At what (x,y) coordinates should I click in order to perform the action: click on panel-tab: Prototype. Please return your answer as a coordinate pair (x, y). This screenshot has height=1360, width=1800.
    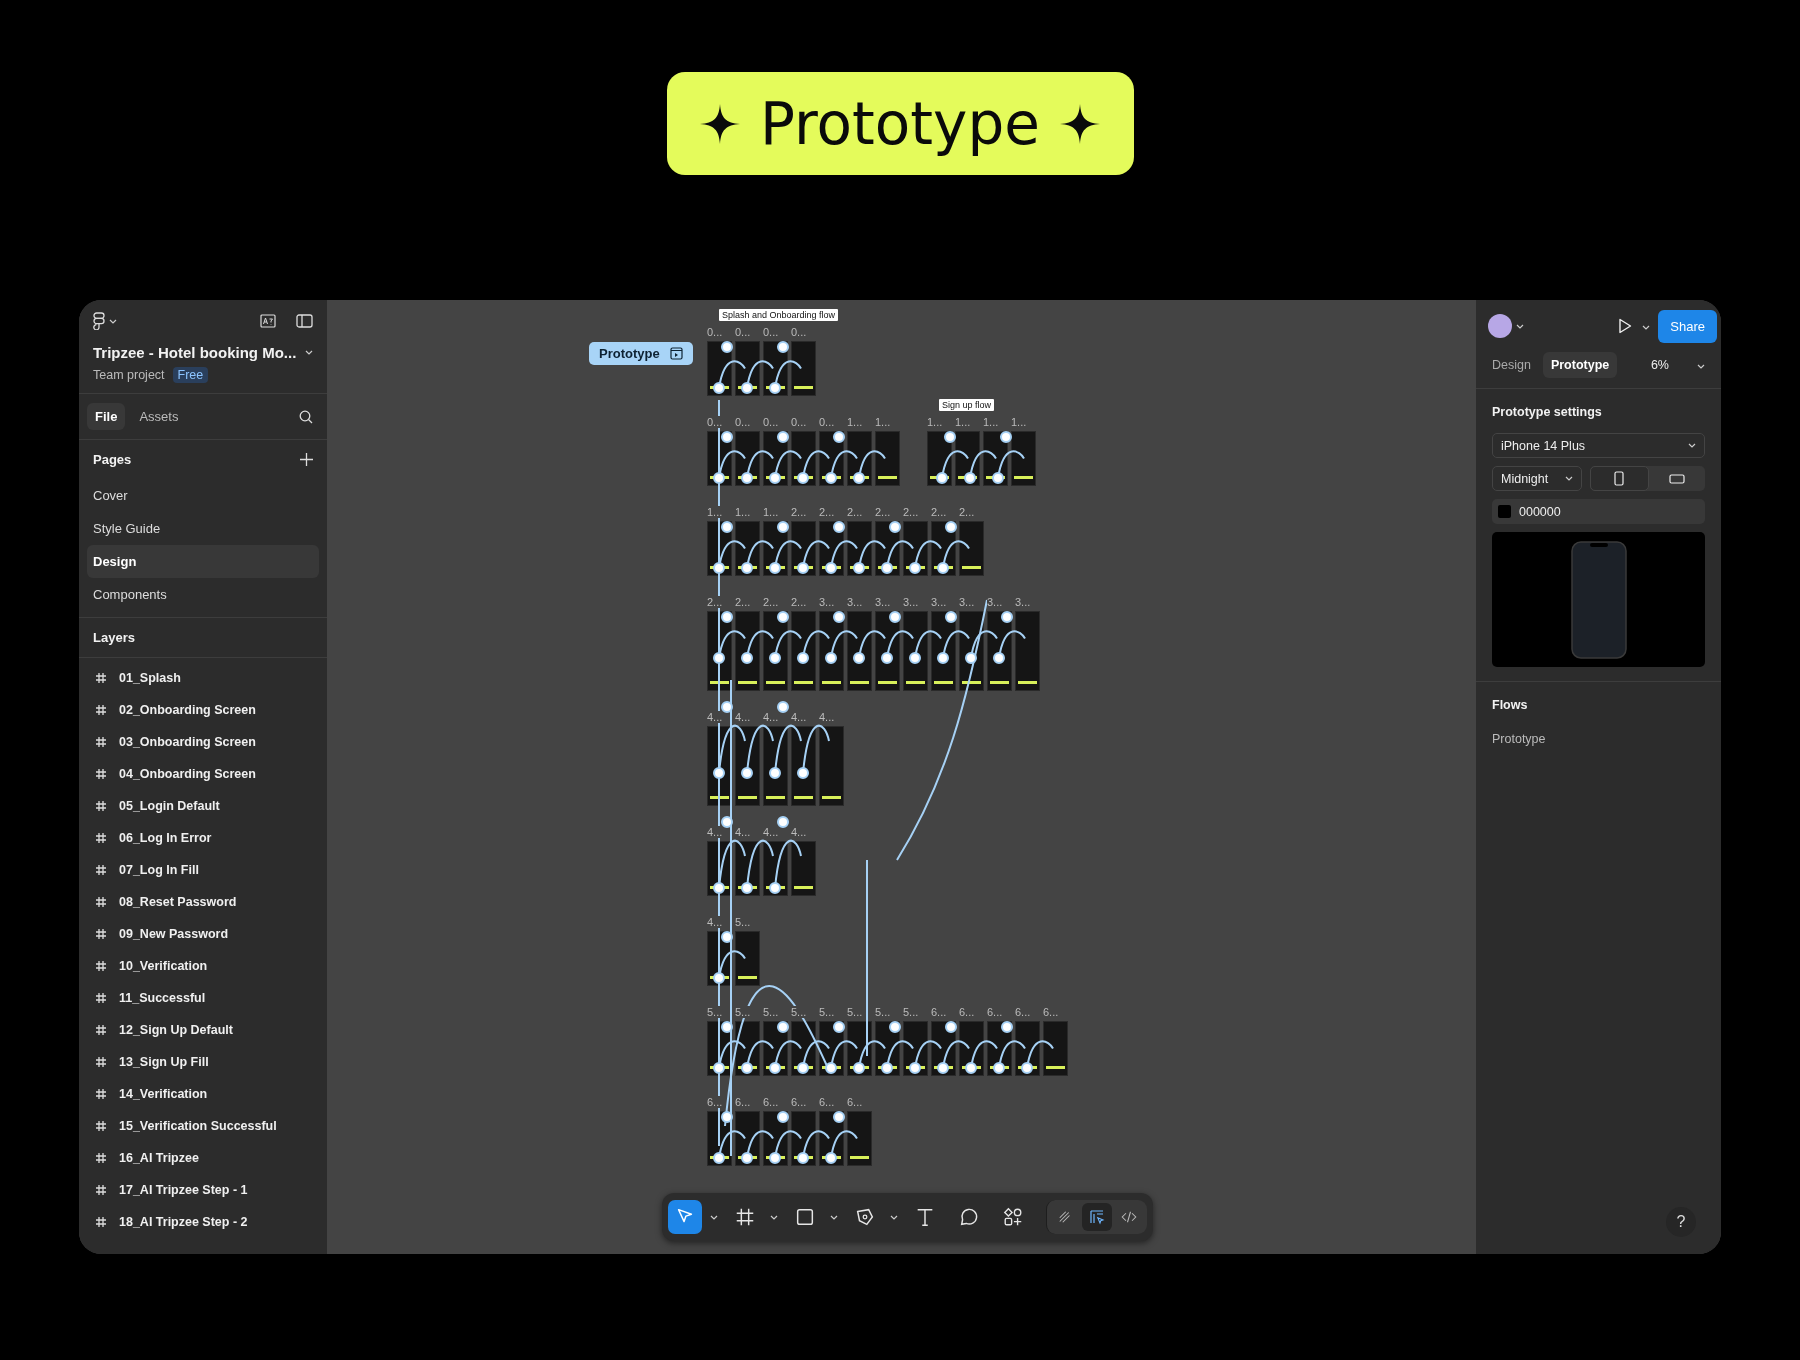
    Looking at the image, I should click on (1580, 365).